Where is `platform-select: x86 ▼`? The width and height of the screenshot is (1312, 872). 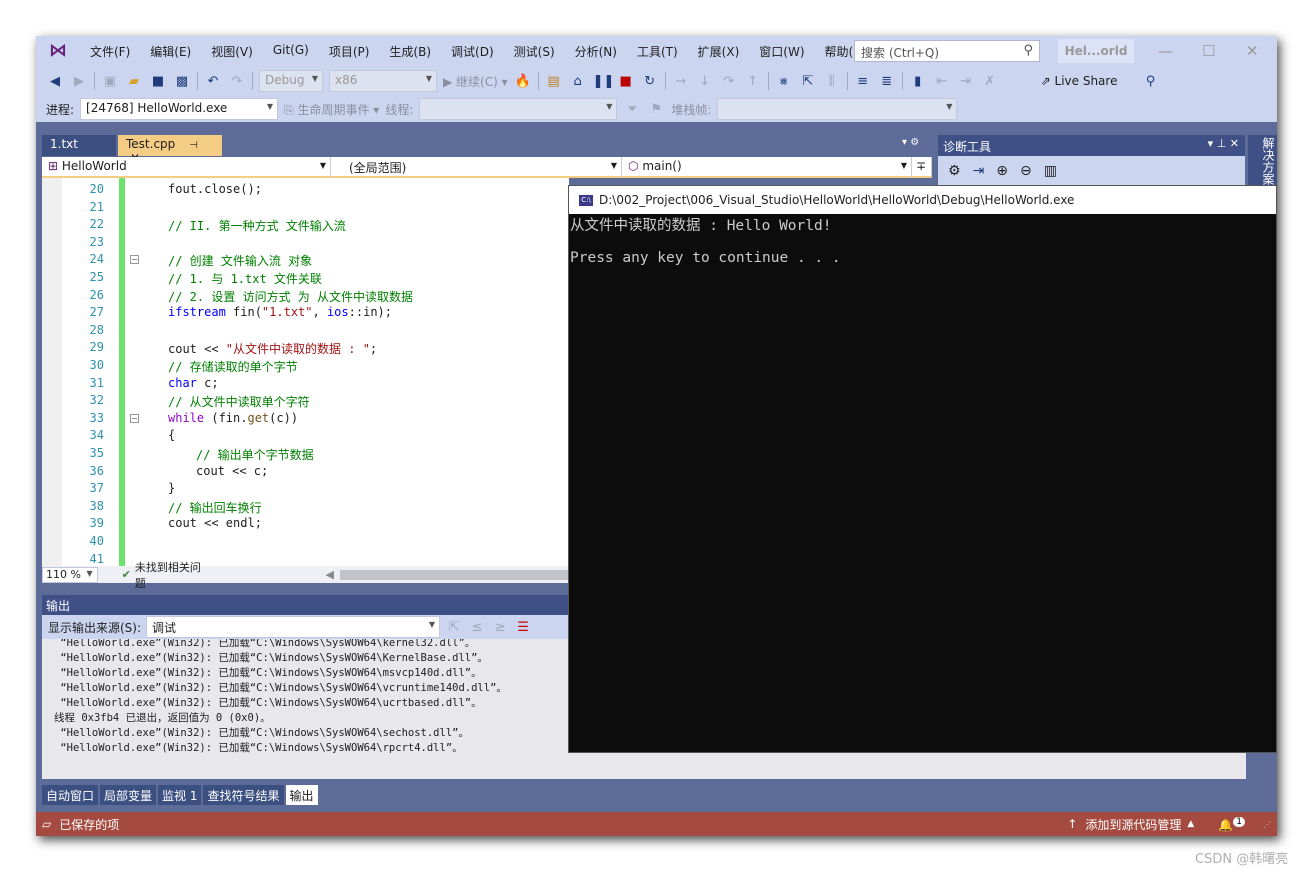
platform-select: x86 ▼ is located at coordinates (383, 81).